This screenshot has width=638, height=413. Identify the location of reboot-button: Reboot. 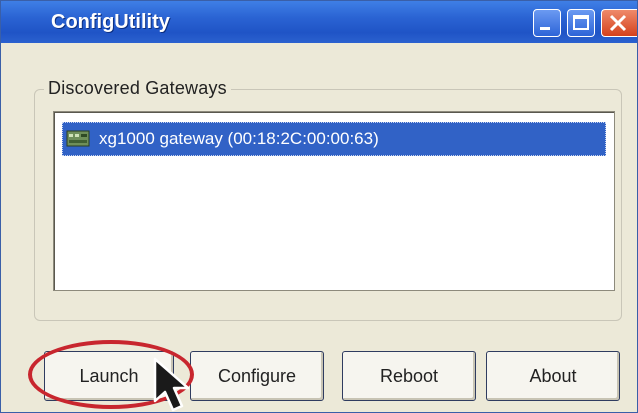
(409, 376).